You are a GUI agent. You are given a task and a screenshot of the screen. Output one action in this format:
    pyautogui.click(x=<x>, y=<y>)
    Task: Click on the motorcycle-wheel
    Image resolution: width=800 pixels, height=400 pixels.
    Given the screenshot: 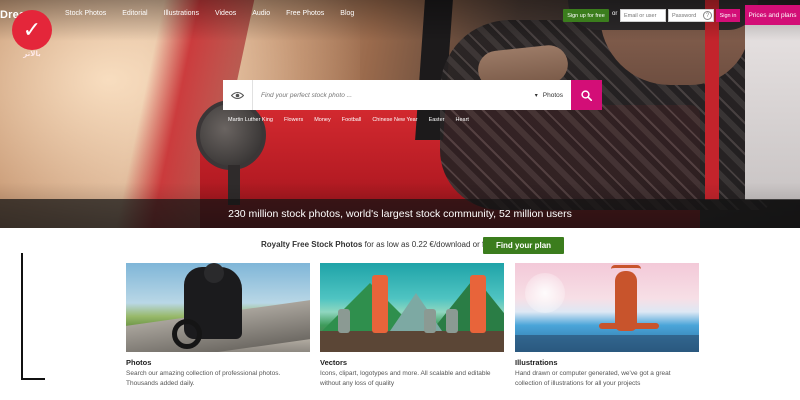 What is the action you would take?
    pyautogui.click(x=187, y=334)
    